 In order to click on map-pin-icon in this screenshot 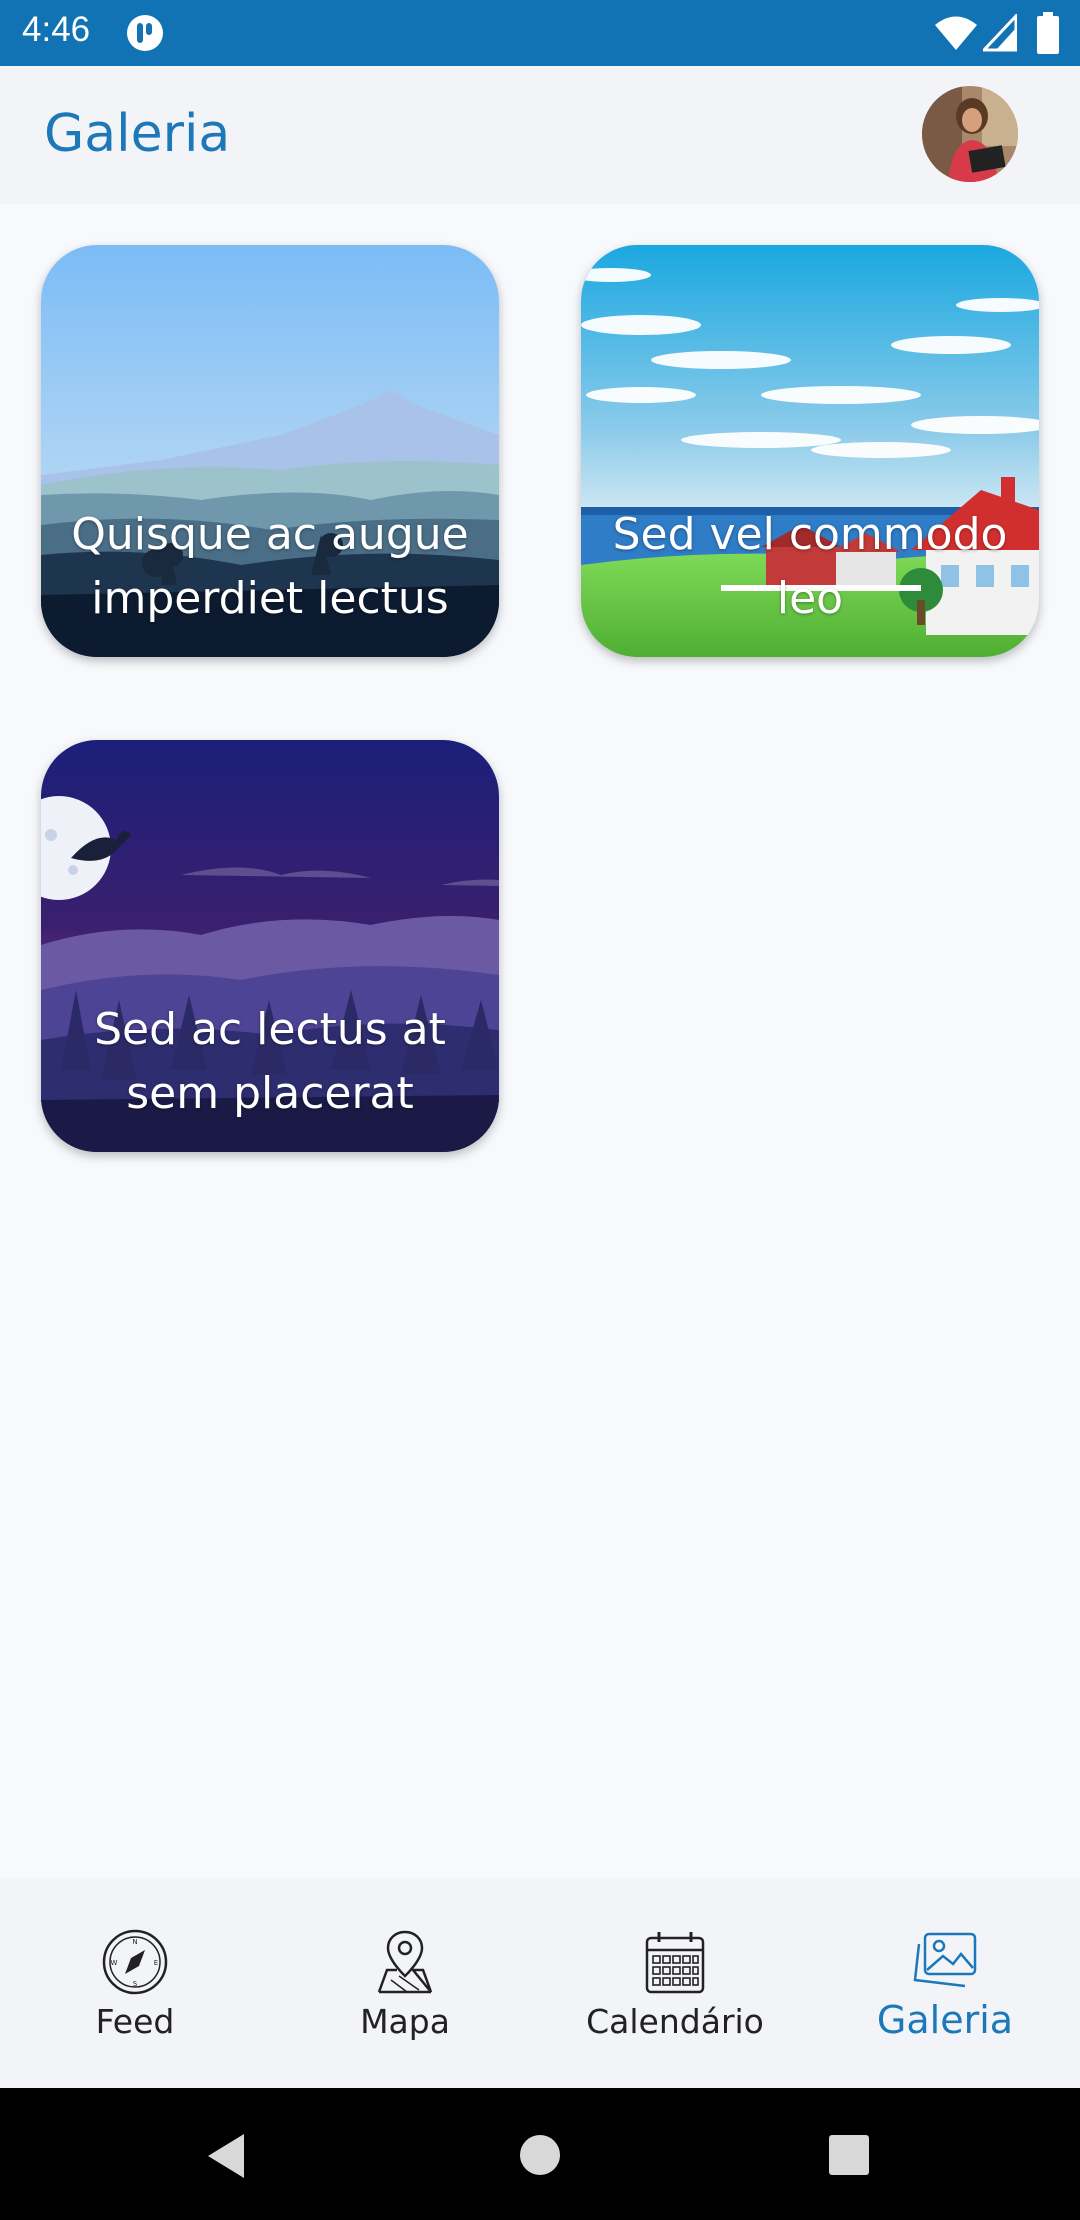, I will do `click(405, 1962)`.